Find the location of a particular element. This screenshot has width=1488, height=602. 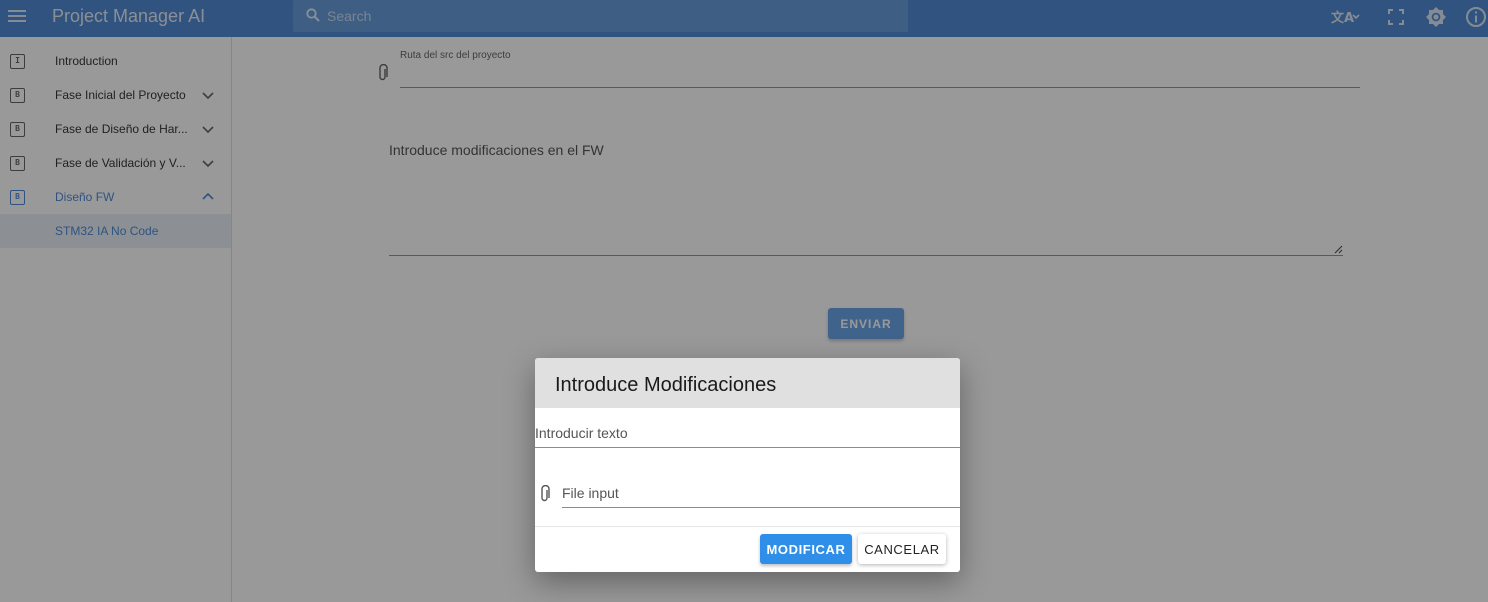

dialog-title: Introduce Modificaciones is located at coordinates (666, 385).